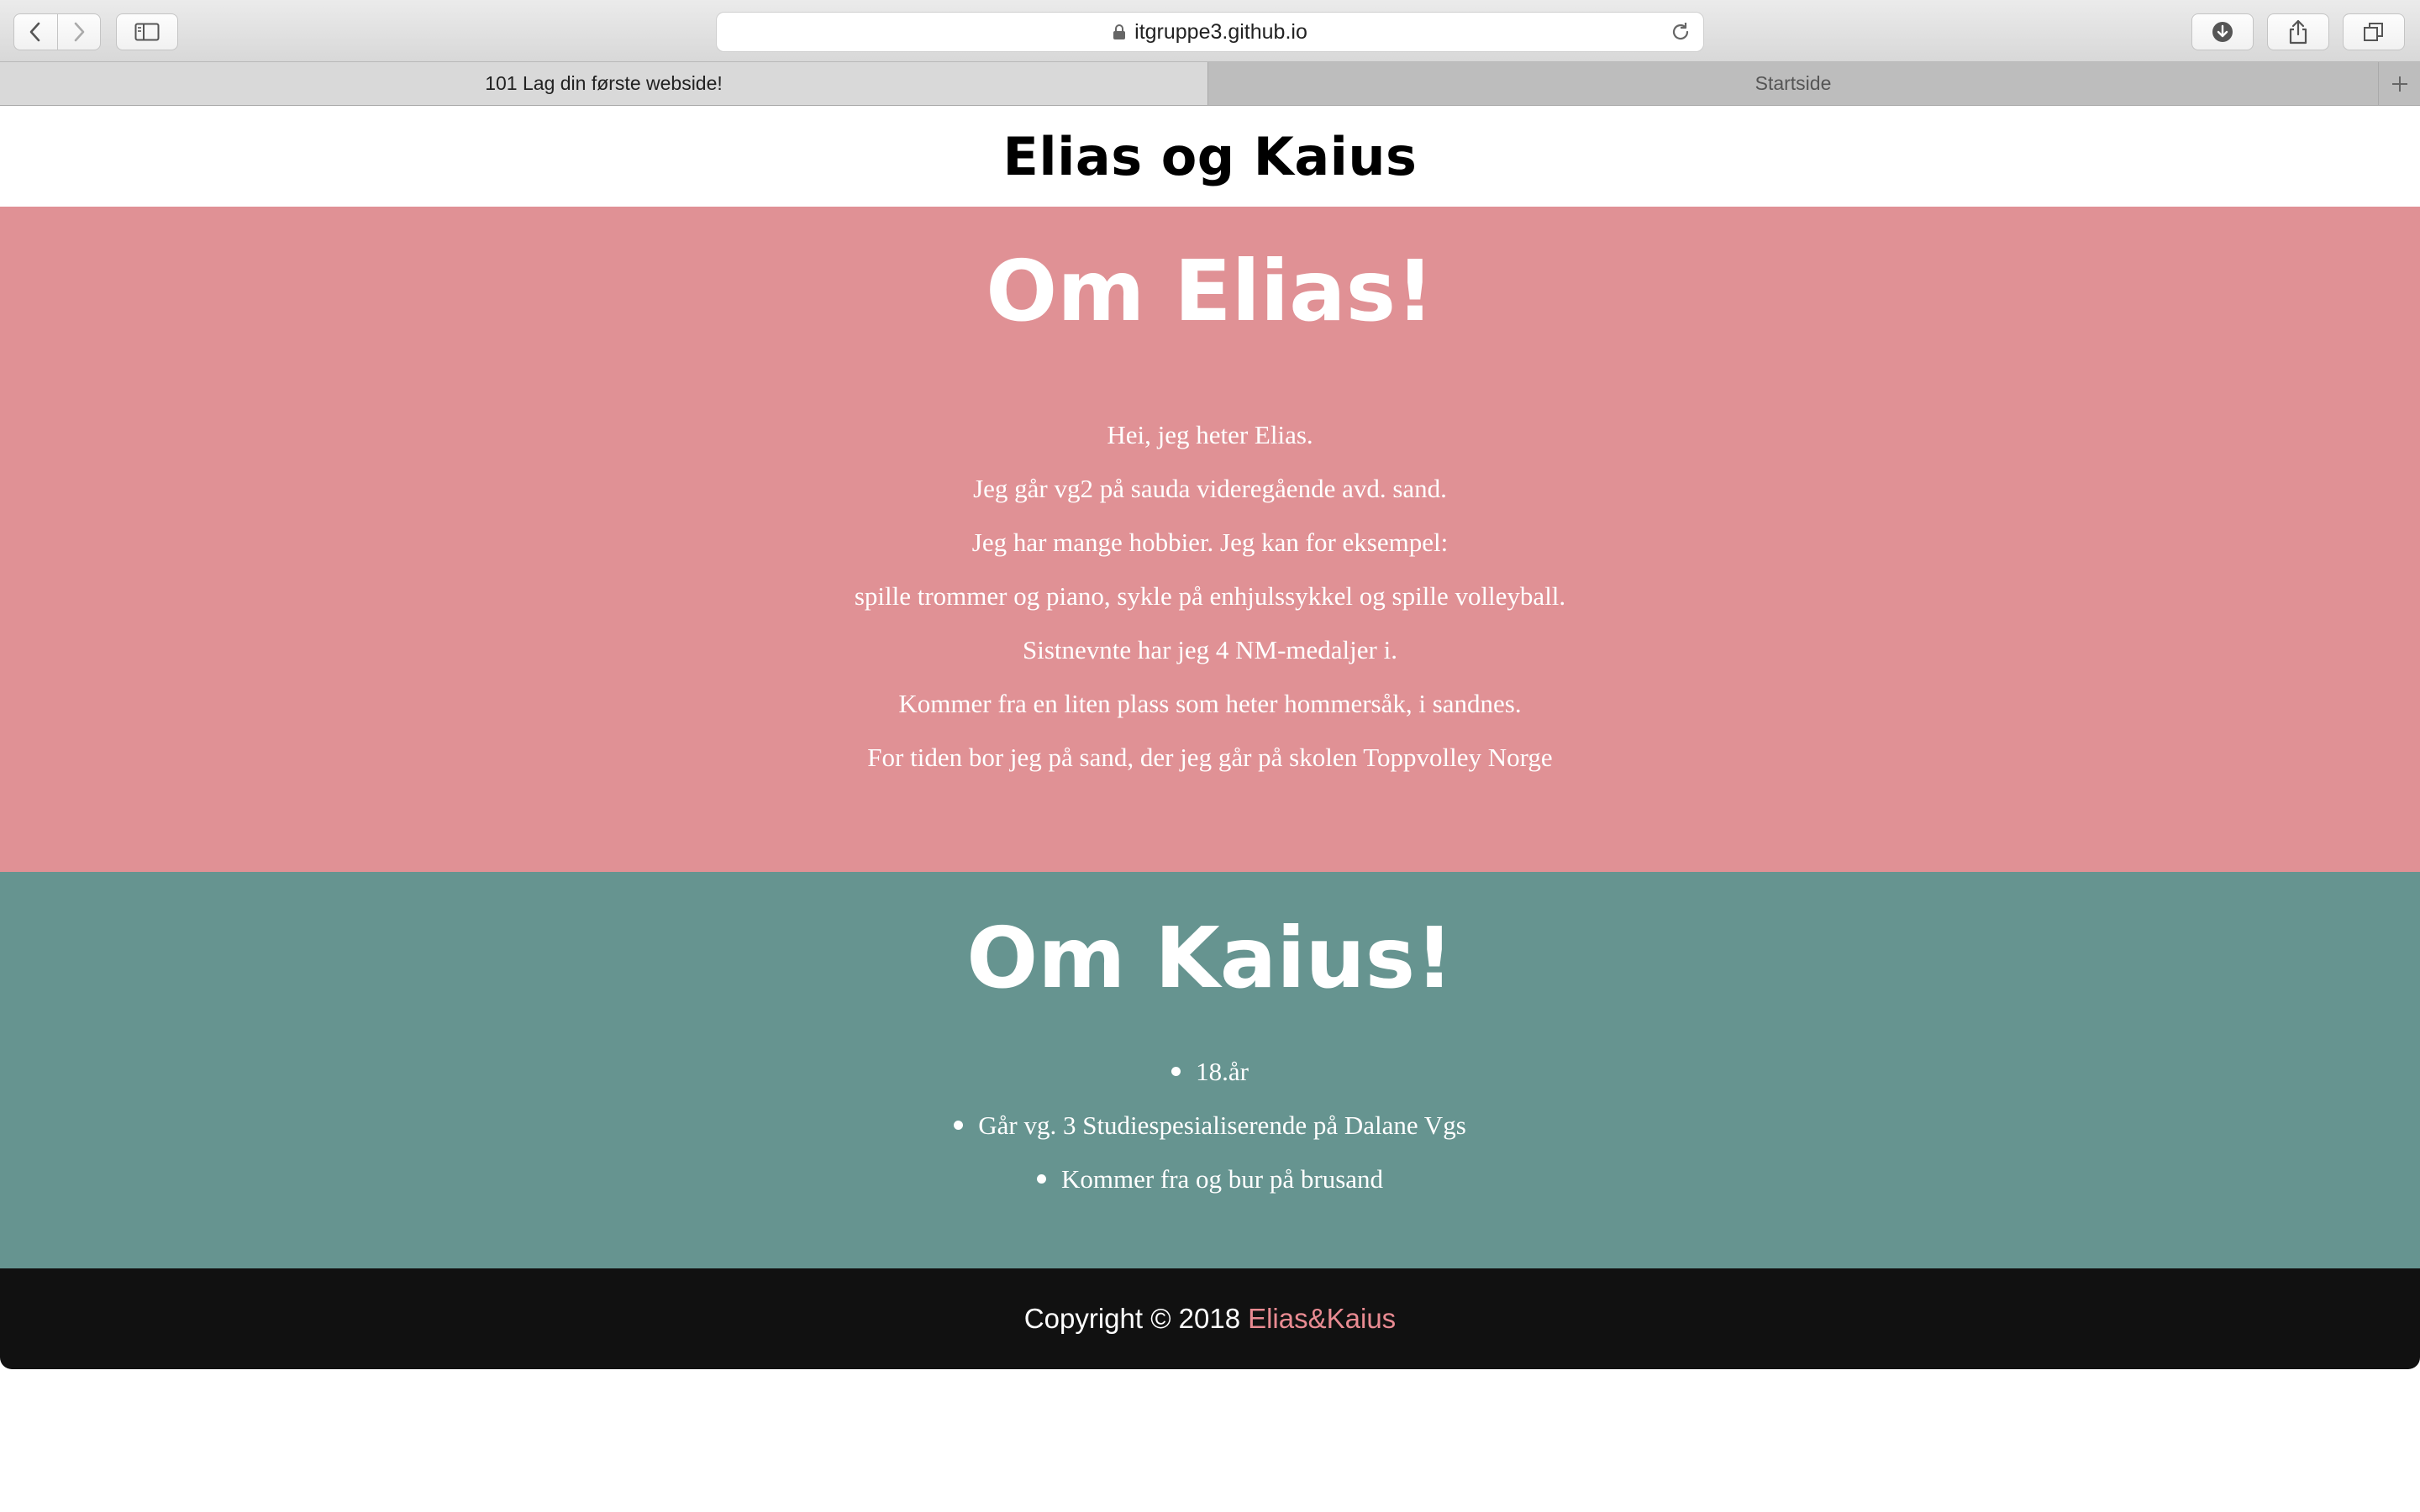  What do you see at coordinates (1210, 958) in the screenshot?
I see `kaius-heading: Om Kaius!` at bounding box center [1210, 958].